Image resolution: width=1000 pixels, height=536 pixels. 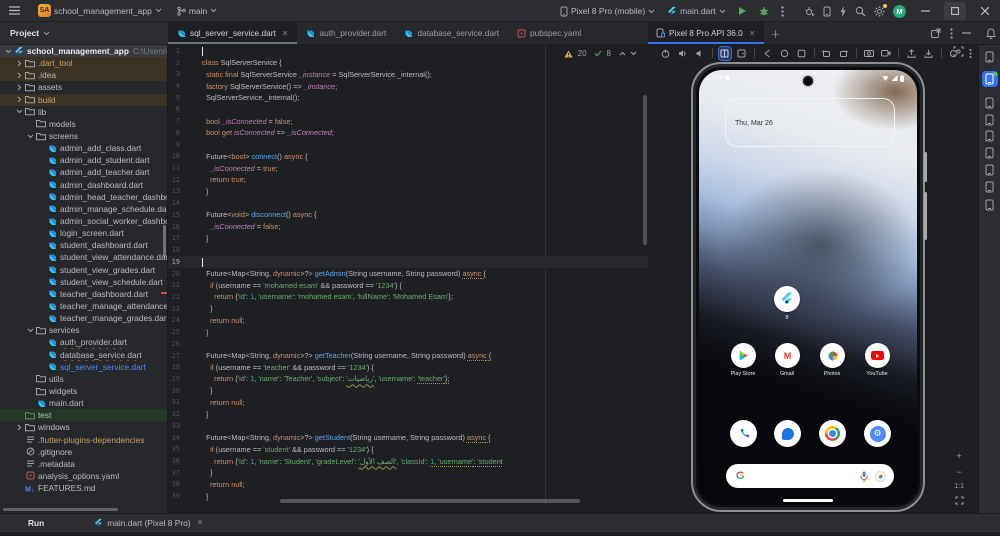 I want to click on emulator-download-icon, so click(x=928, y=53).